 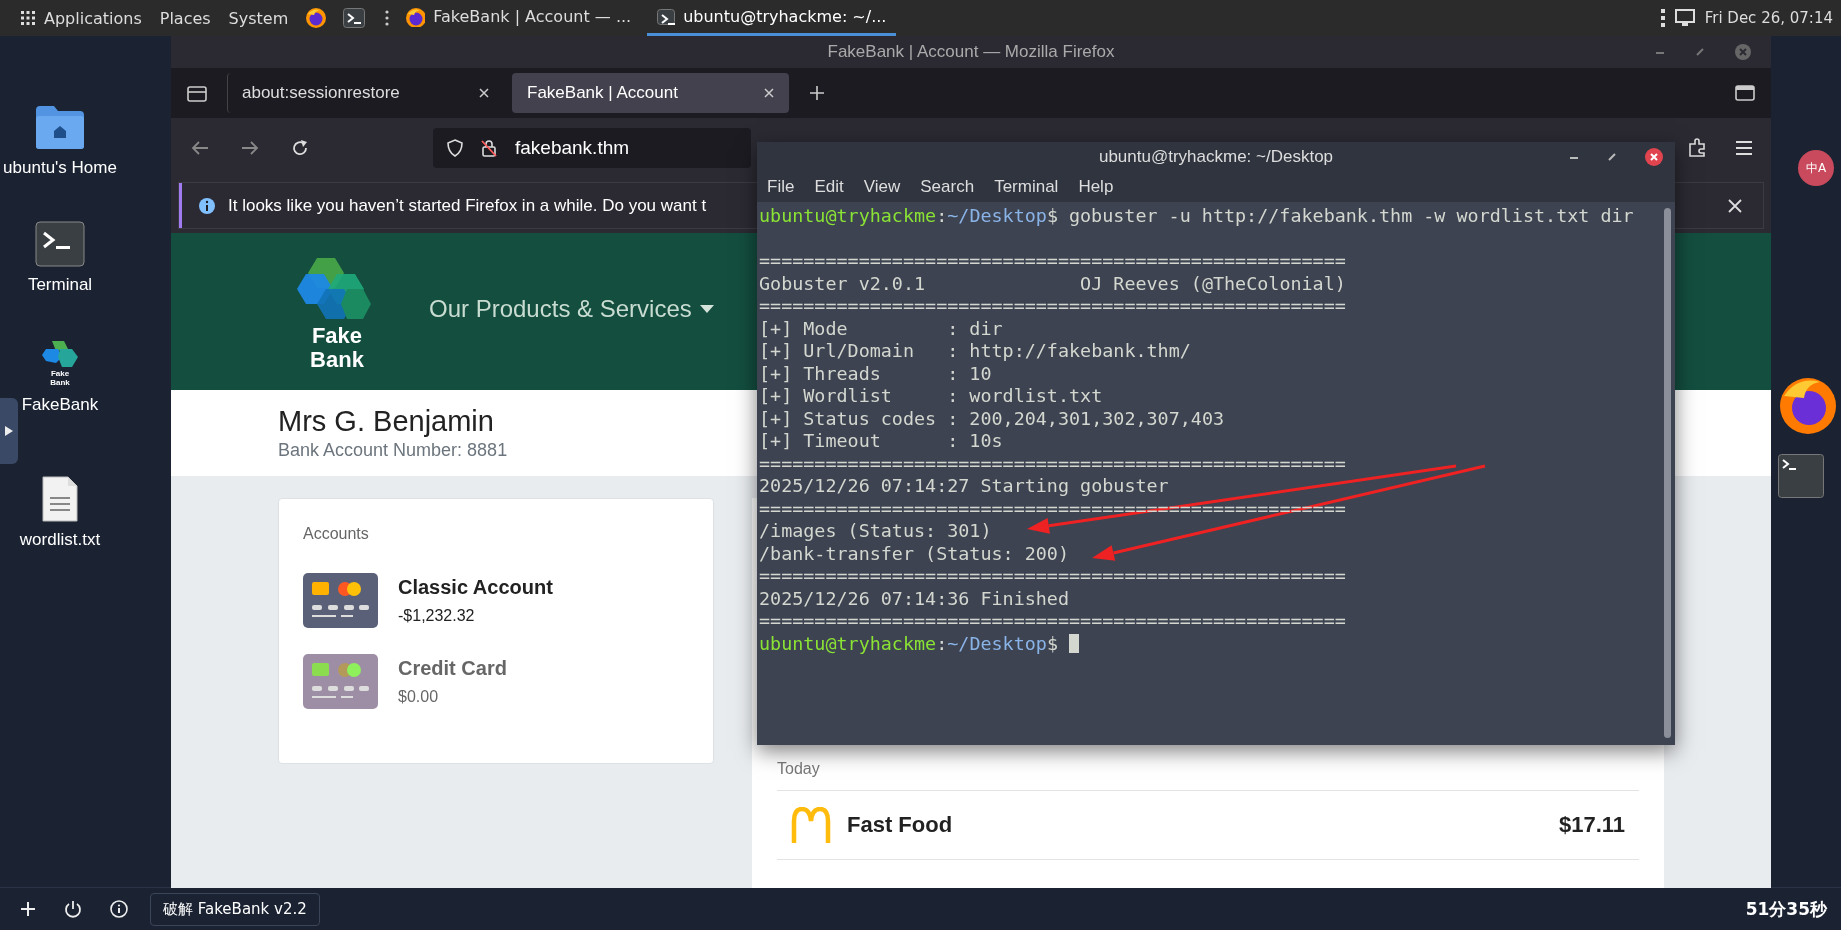 I want to click on lock-icon, so click(x=489, y=148).